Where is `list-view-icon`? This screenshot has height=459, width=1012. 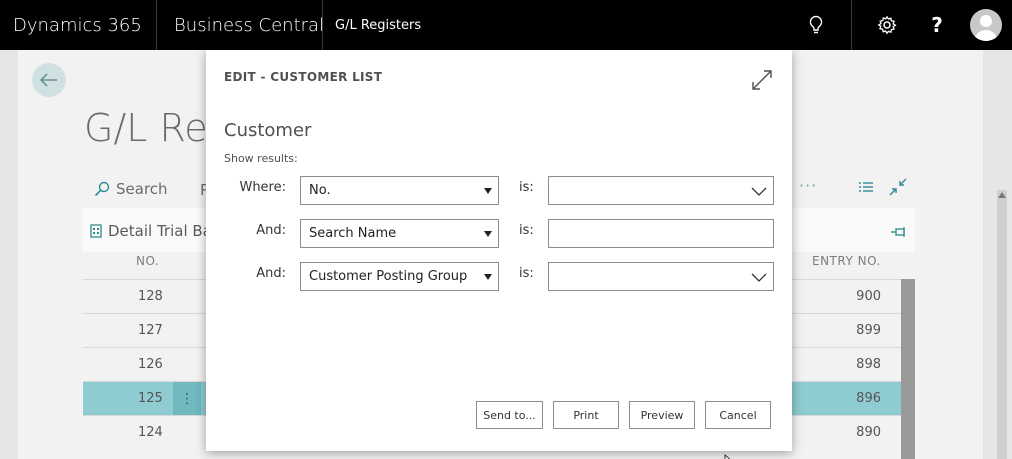
list-view-icon is located at coordinates (866, 189).